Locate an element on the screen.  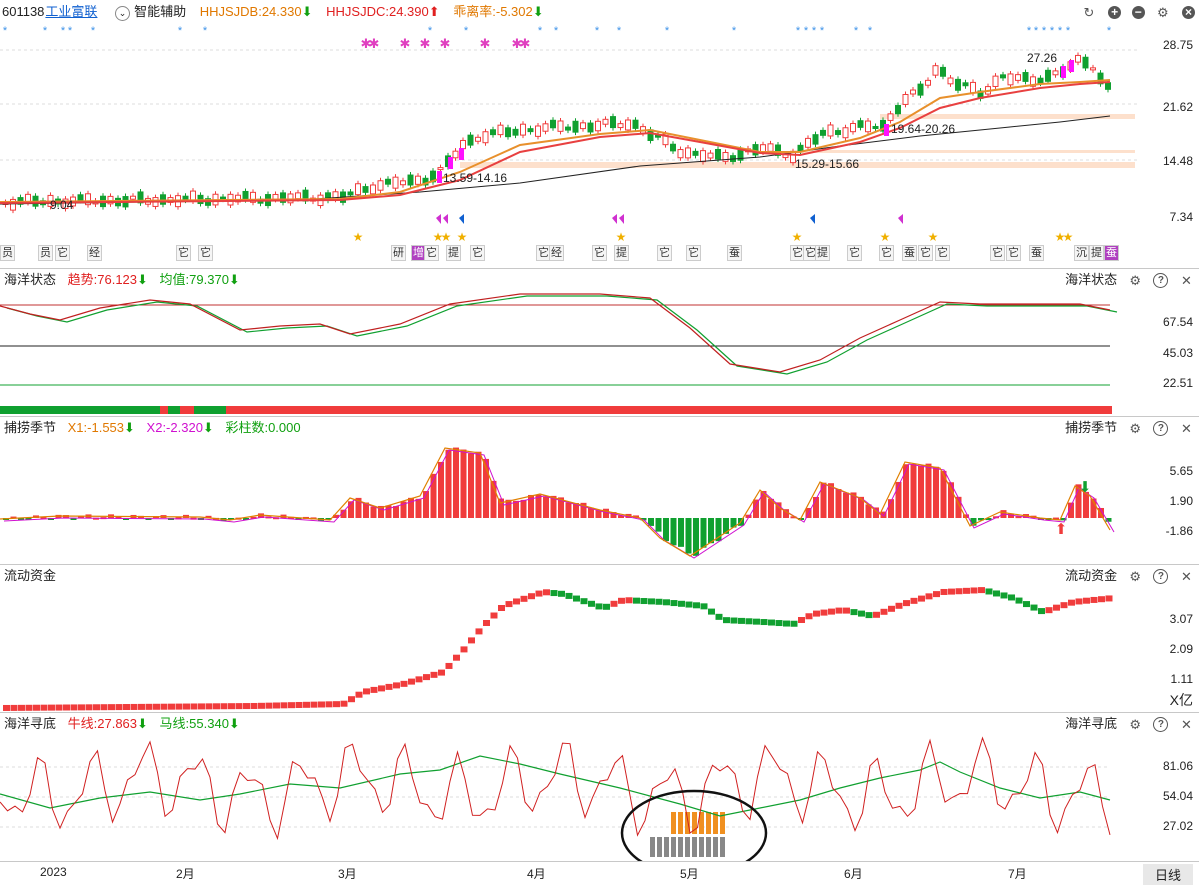
zoom-out-icon: − is located at coordinates (1138, 13).